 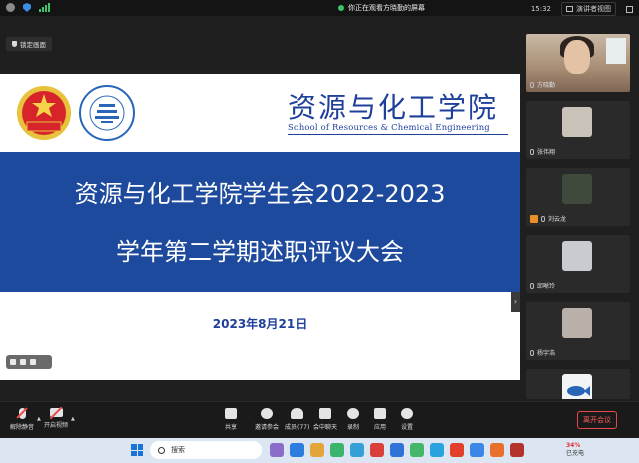 I want to click on info-icon, so click(x=10, y=7).